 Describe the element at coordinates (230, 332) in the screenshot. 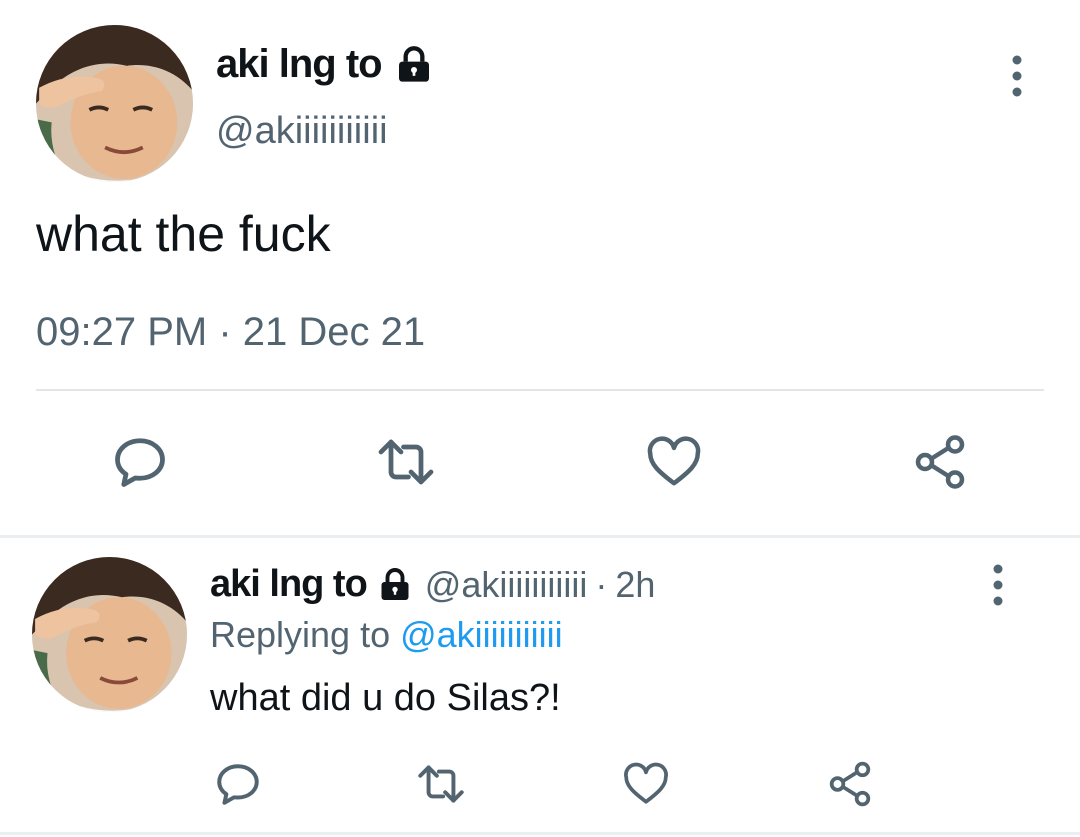

I see `tweet-timestamp: 09:27 PM · 21 Dec 21` at that location.